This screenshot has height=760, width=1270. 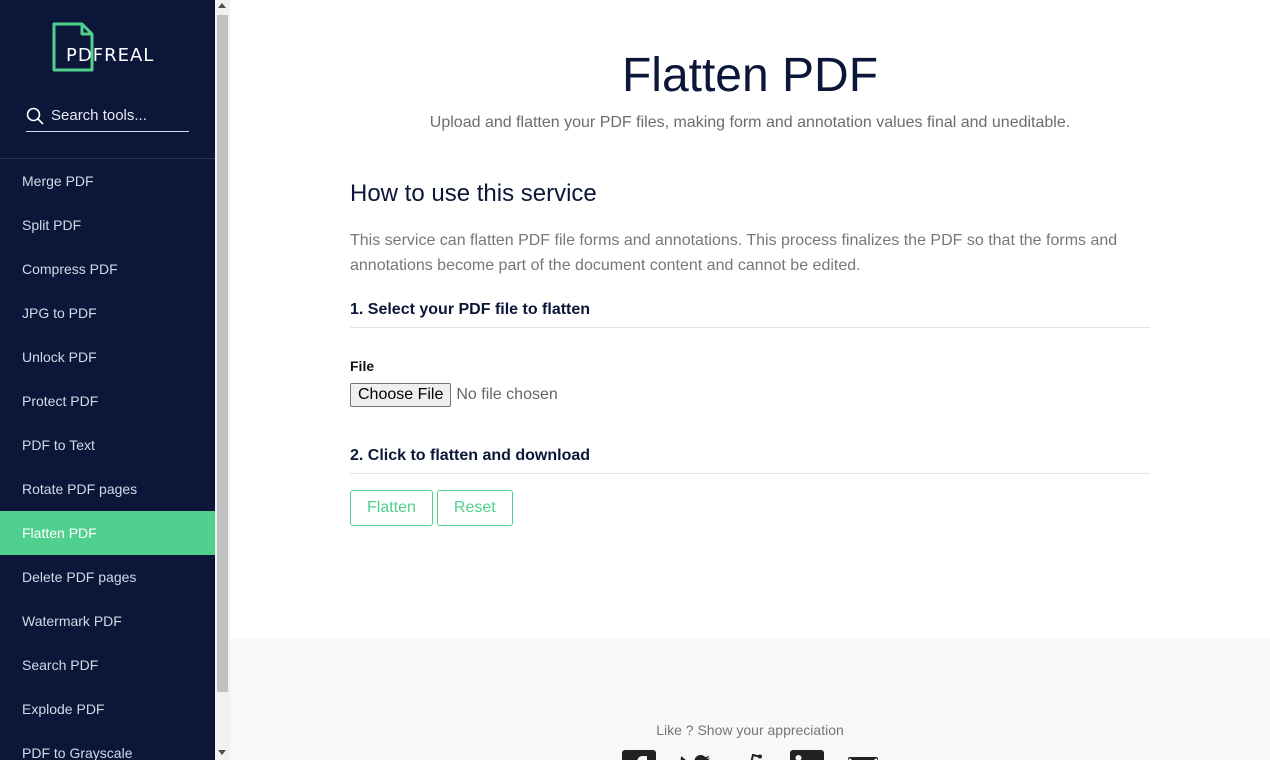 I want to click on step-1-header: 1. Select your PDF file to flatten, so click(x=750, y=314).